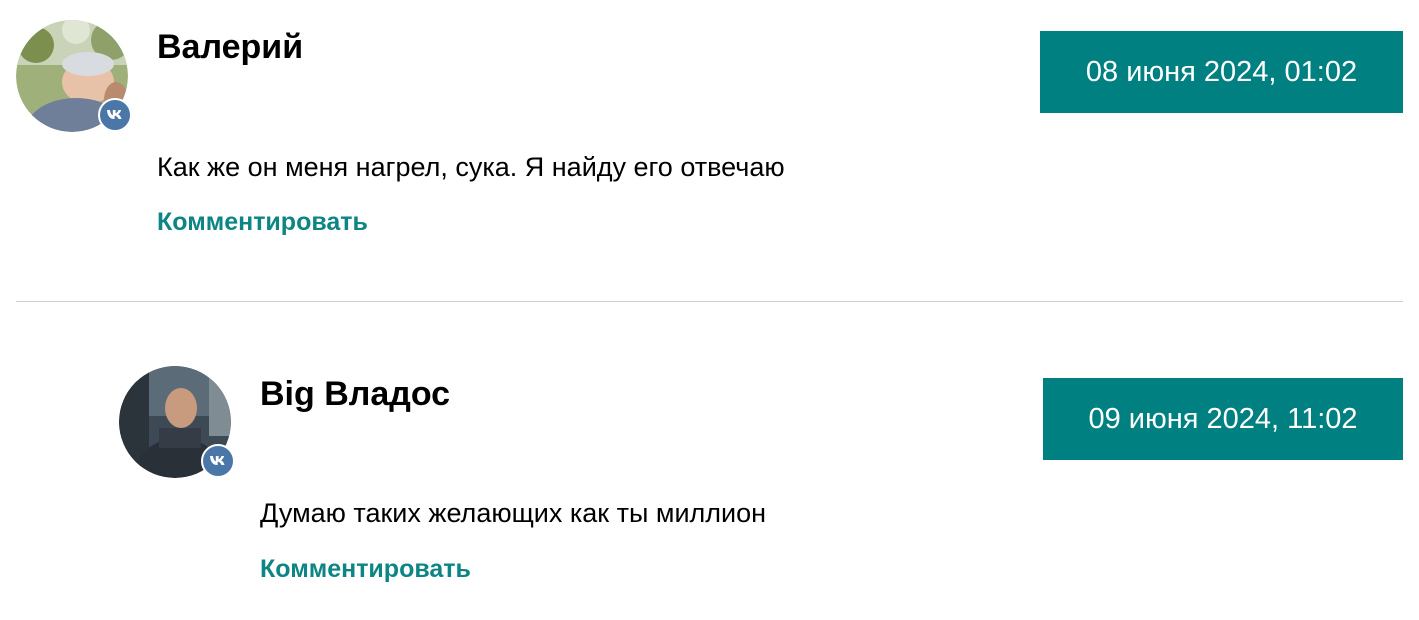 This screenshot has height=620, width=1419. Describe the element at coordinates (230, 47) in the screenshot. I see `author-name: Валерий` at that location.